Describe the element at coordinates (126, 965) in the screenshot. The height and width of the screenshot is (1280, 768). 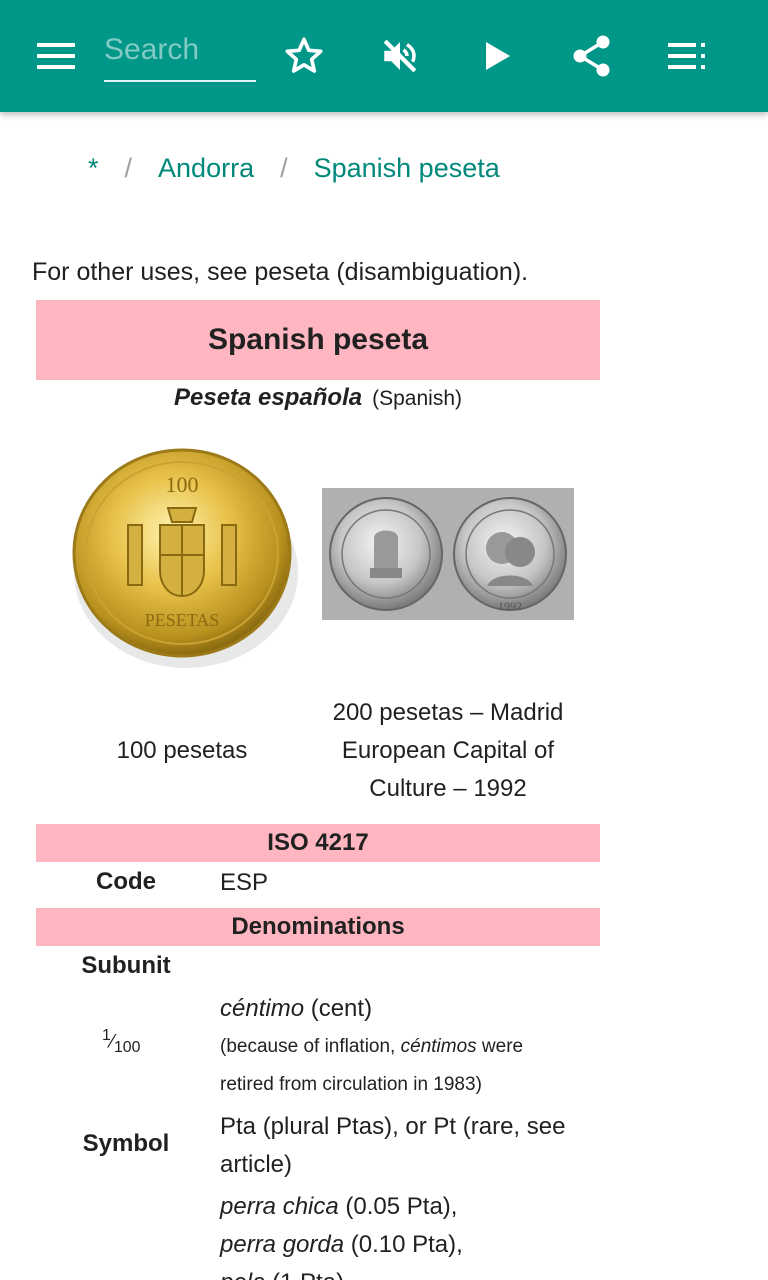
I see `subunit-label: Subunit` at that location.